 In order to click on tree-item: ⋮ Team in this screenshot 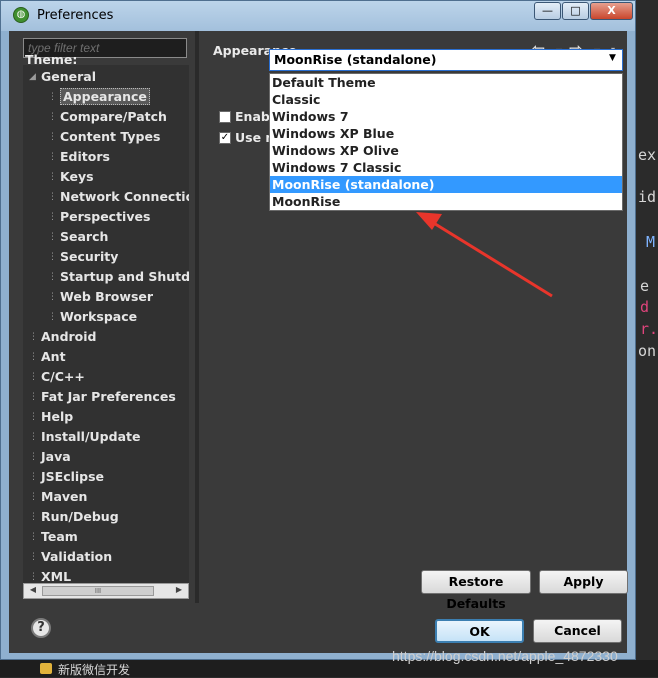, I will do `click(53, 537)`.